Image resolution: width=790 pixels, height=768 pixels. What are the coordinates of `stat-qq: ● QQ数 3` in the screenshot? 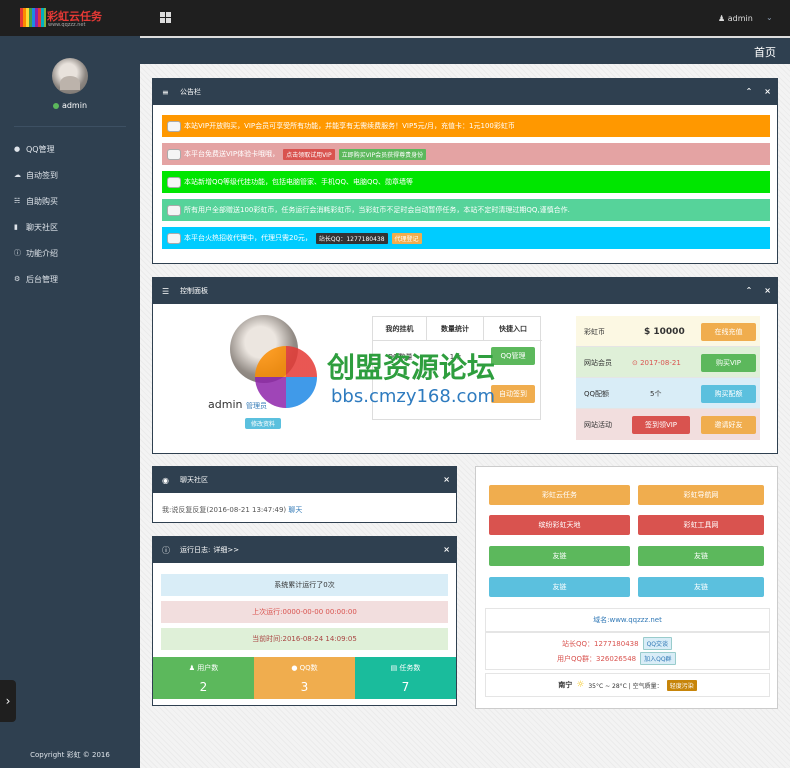 It's located at (304, 678).